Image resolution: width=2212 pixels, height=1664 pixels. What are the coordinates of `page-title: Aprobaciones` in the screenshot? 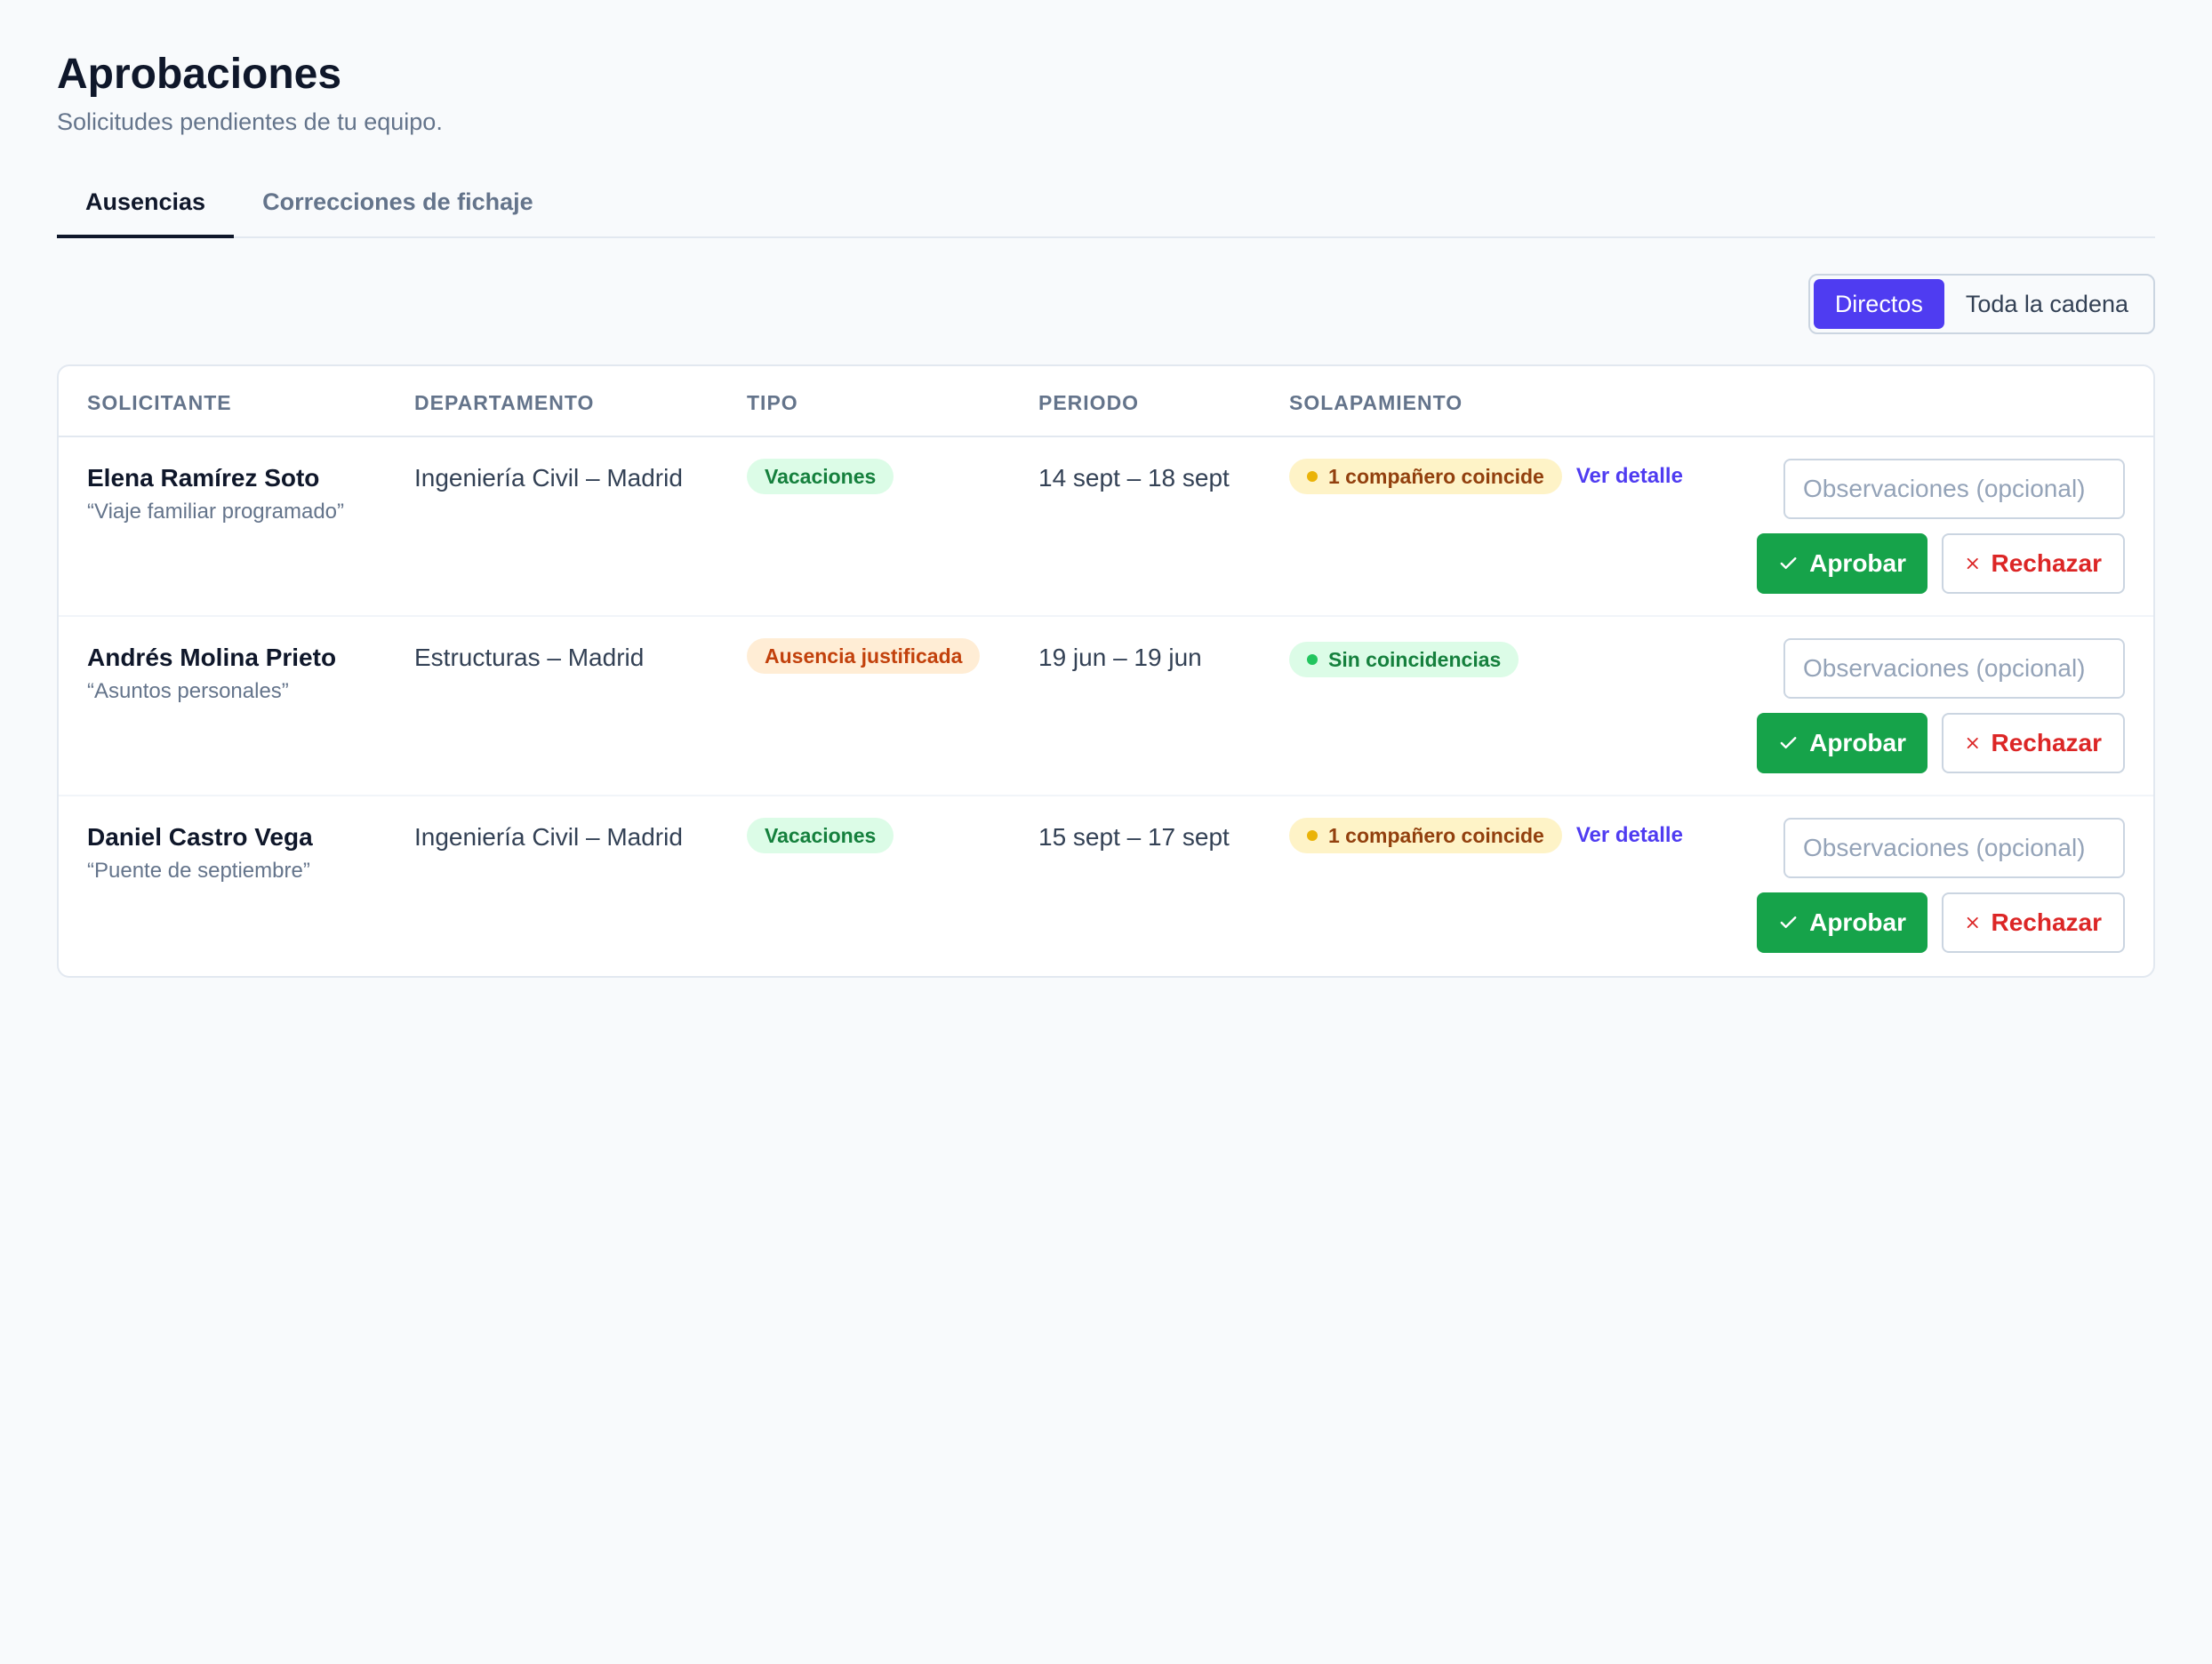 It's located at (199, 74).